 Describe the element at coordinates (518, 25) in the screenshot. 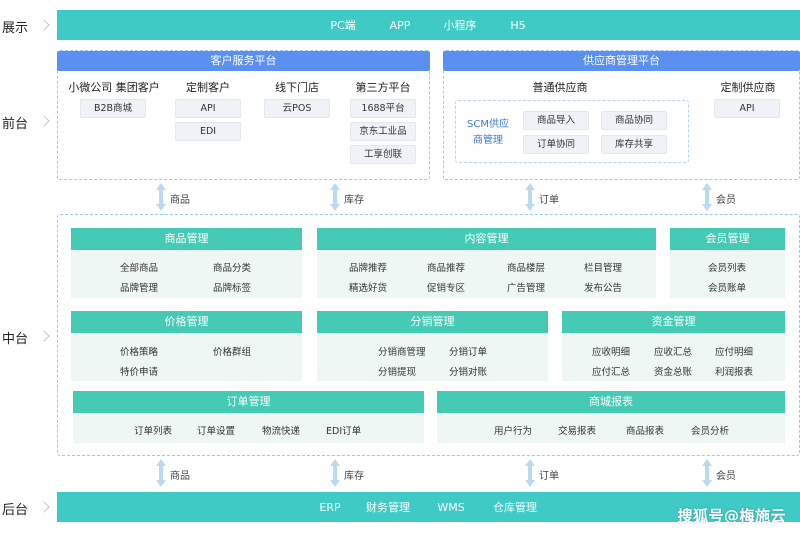

I see `display-item-h5: H5` at that location.